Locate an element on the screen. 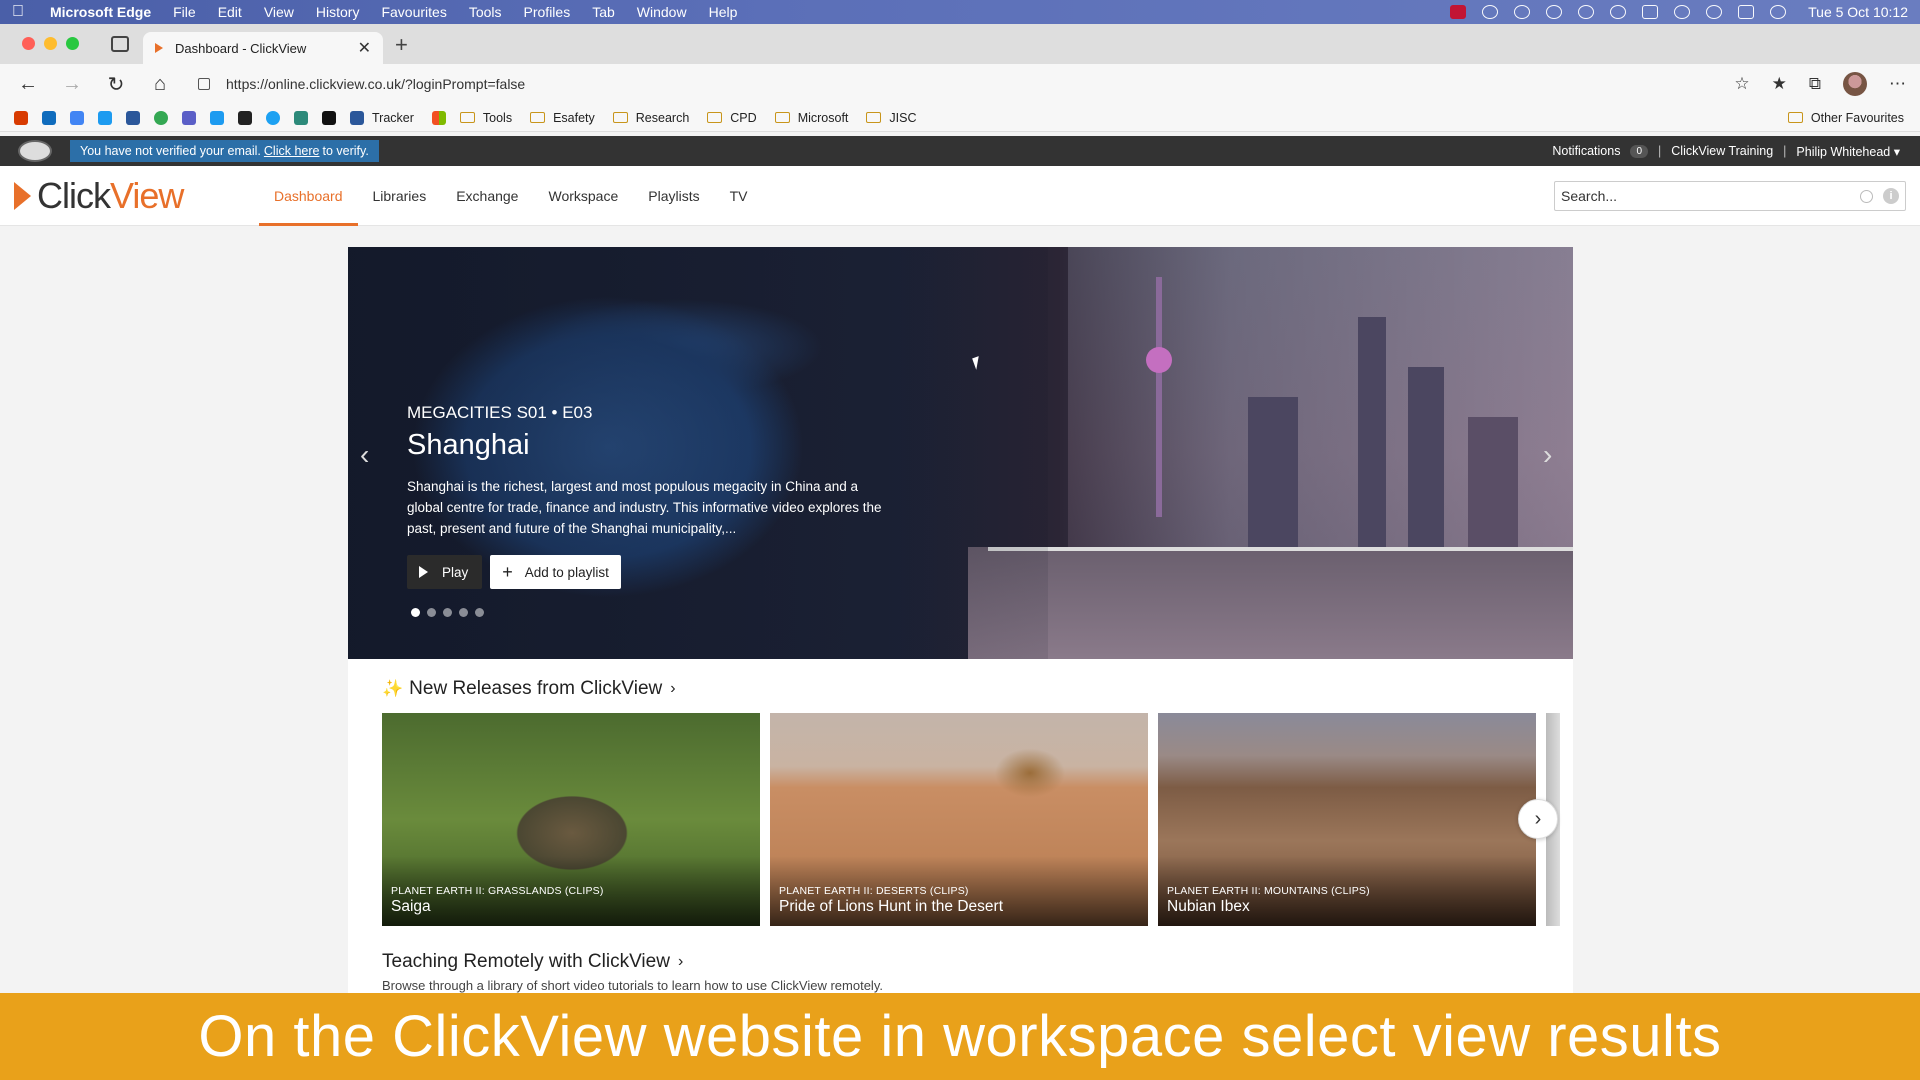 This screenshot has height=1080, width=1920. nav-tv: TV is located at coordinates (739, 196).